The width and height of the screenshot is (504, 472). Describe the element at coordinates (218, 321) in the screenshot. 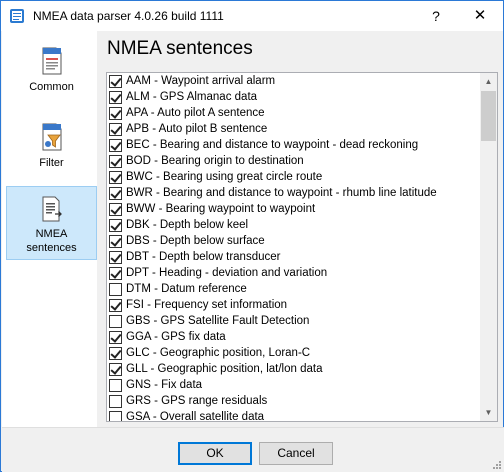

I see `sentence-label: GBS - GPS Satellite Fault Detection` at that location.